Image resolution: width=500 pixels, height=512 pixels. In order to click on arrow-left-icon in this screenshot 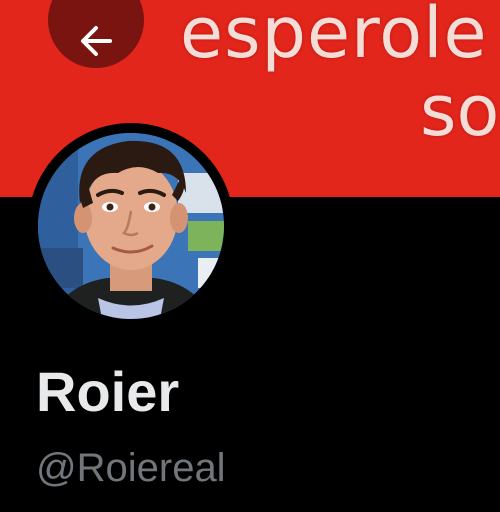, I will do `click(96, 41)`.